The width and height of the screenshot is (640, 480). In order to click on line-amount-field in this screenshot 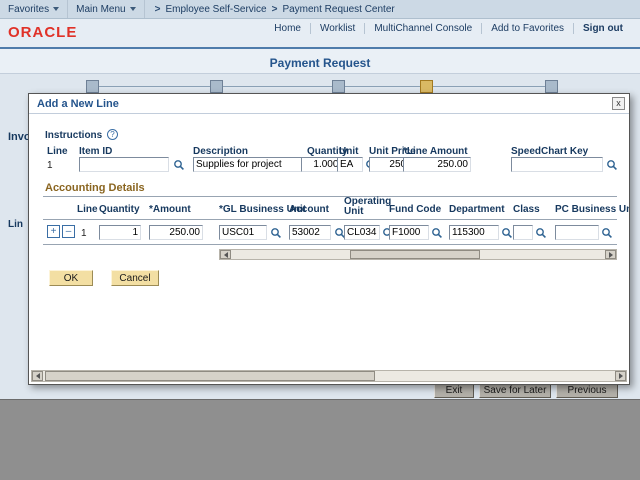, I will do `click(437, 164)`.